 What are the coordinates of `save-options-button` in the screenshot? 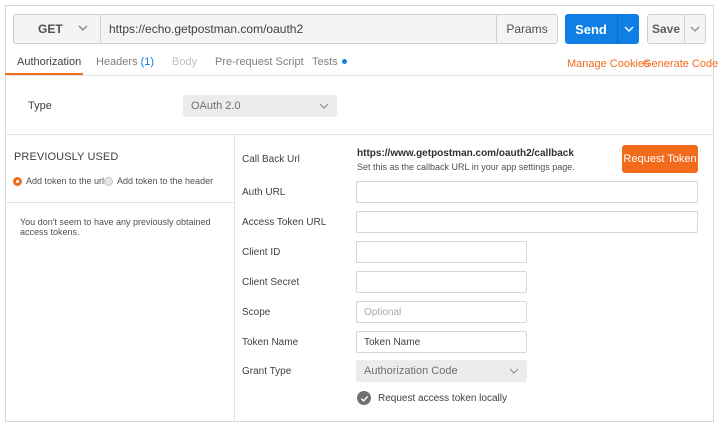 It's located at (695, 29).